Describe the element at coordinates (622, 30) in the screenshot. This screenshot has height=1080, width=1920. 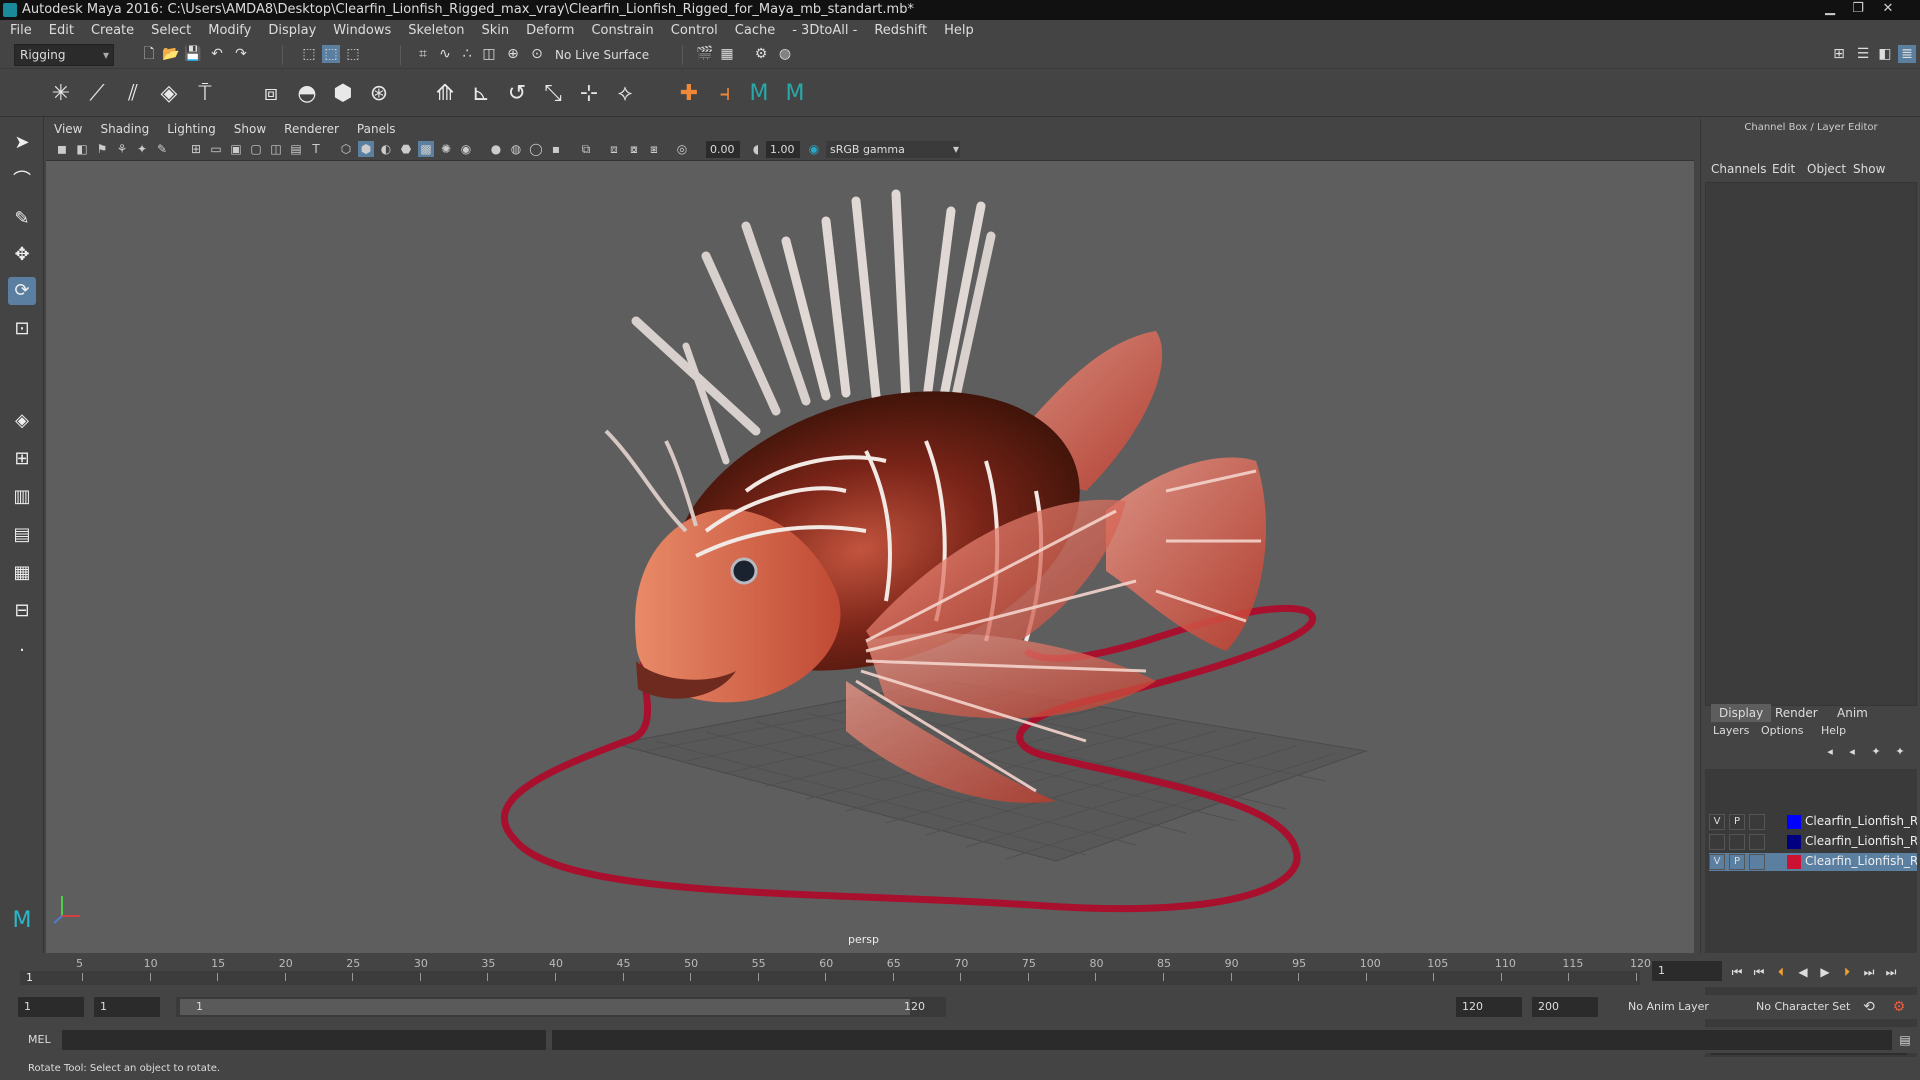
I see `menu-constrain: Constrain` at that location.